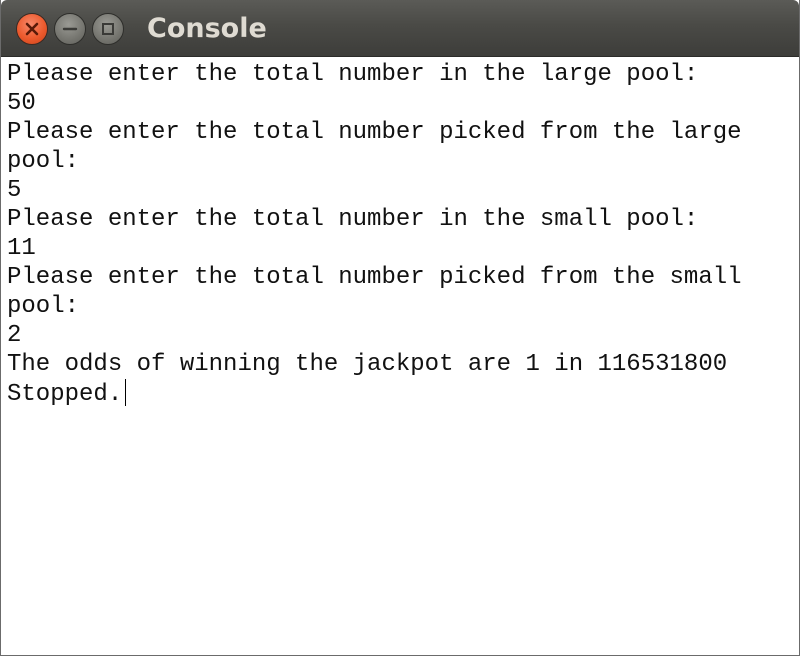 The height and width of the screenshot is (656, 800). I want to click on title-bar: Console, so click(400, 28).